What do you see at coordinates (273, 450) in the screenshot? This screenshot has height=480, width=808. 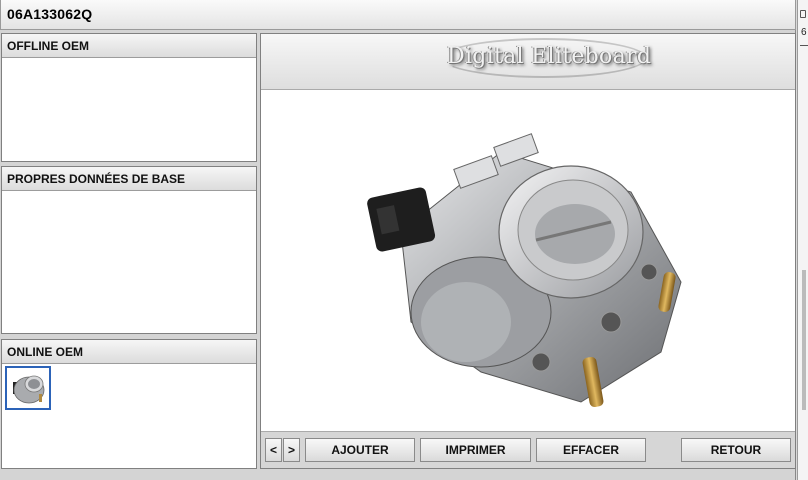 I see `prev-button: <` at bounding box center [273, 450].